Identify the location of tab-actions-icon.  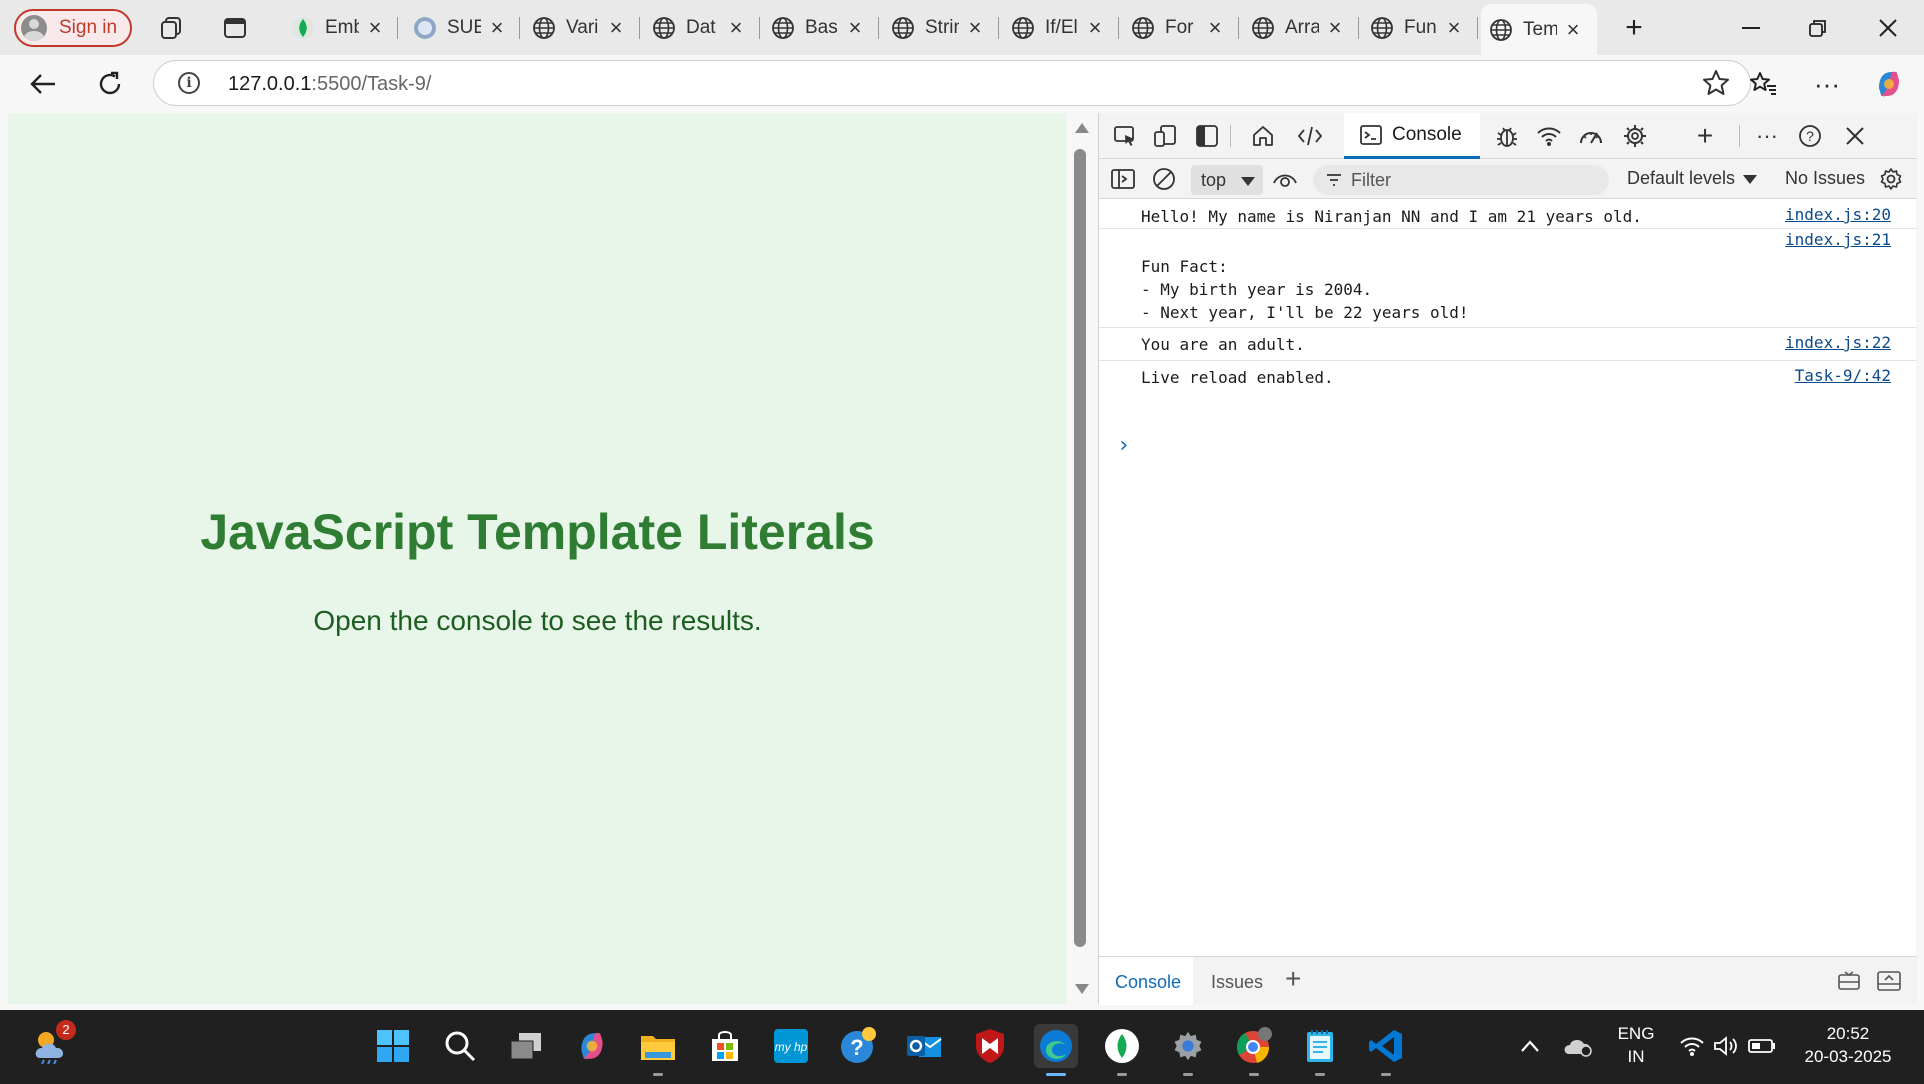
(235, 28).